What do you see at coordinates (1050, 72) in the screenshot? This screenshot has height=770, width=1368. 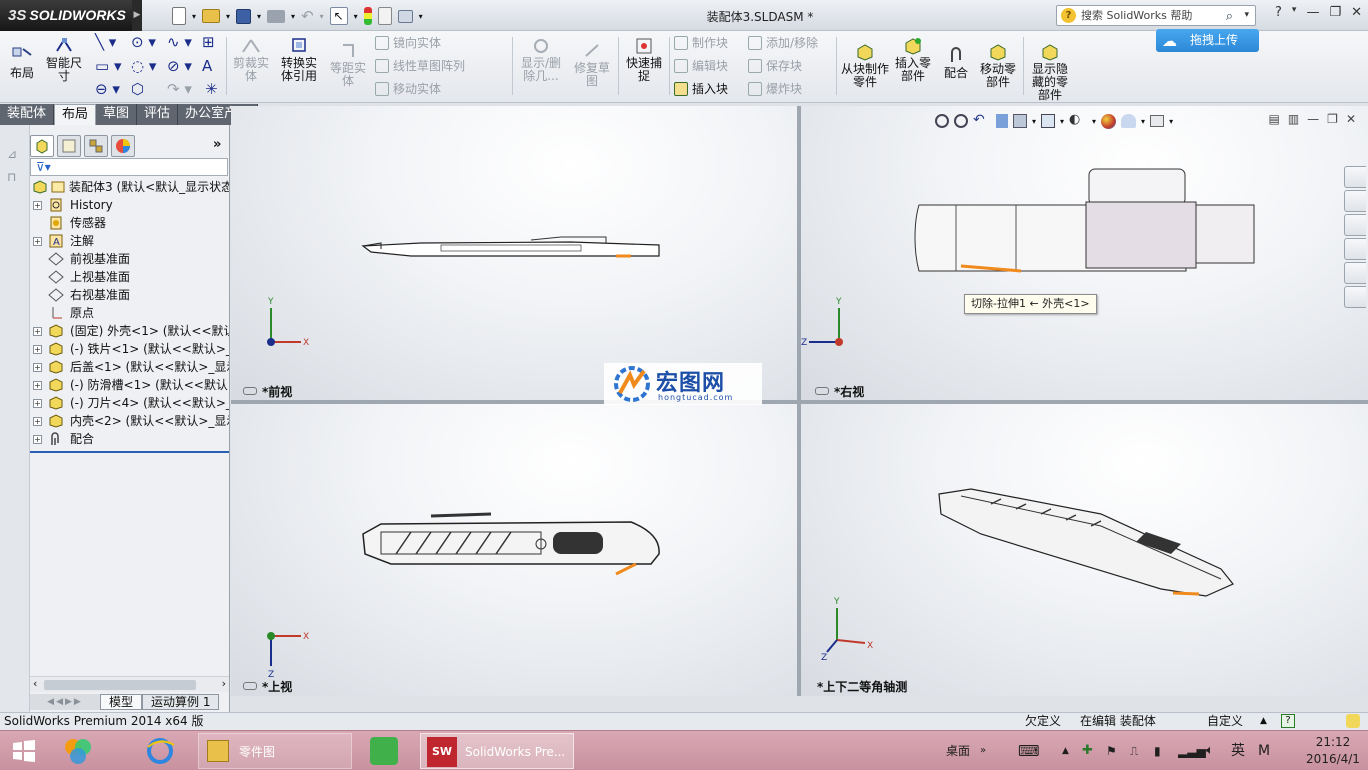 I see `show-hidden-components-button: 显示隐藏的零部件` at bounding box center [1050, 72].